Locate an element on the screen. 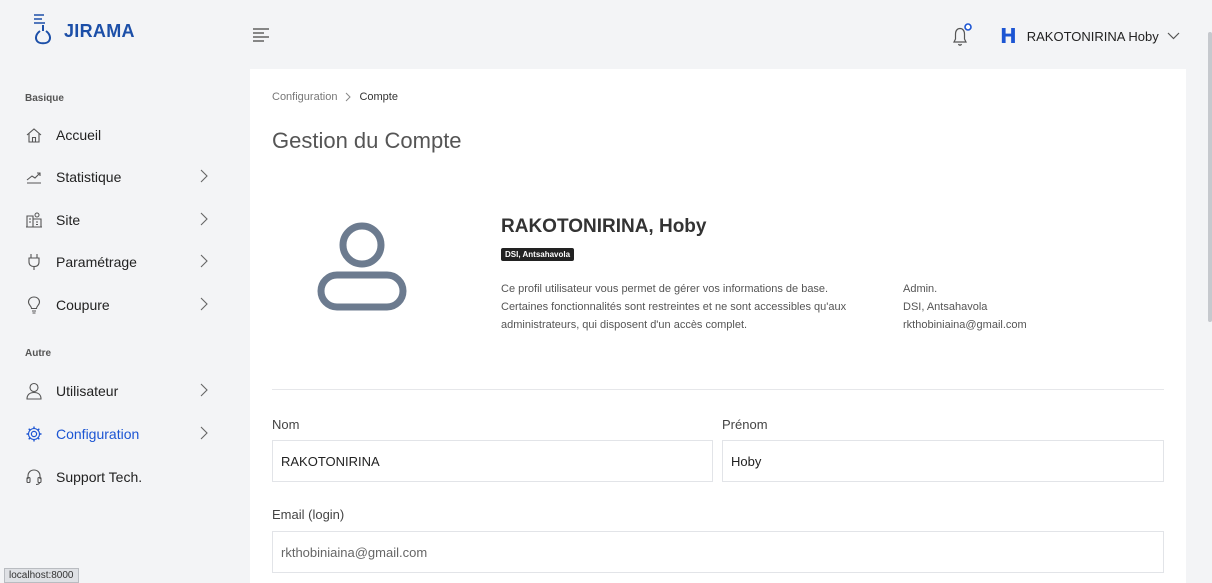 Image resolution: width=1212 pixels, height=583 pixels. building-icon is located at coordinates (34, 220).